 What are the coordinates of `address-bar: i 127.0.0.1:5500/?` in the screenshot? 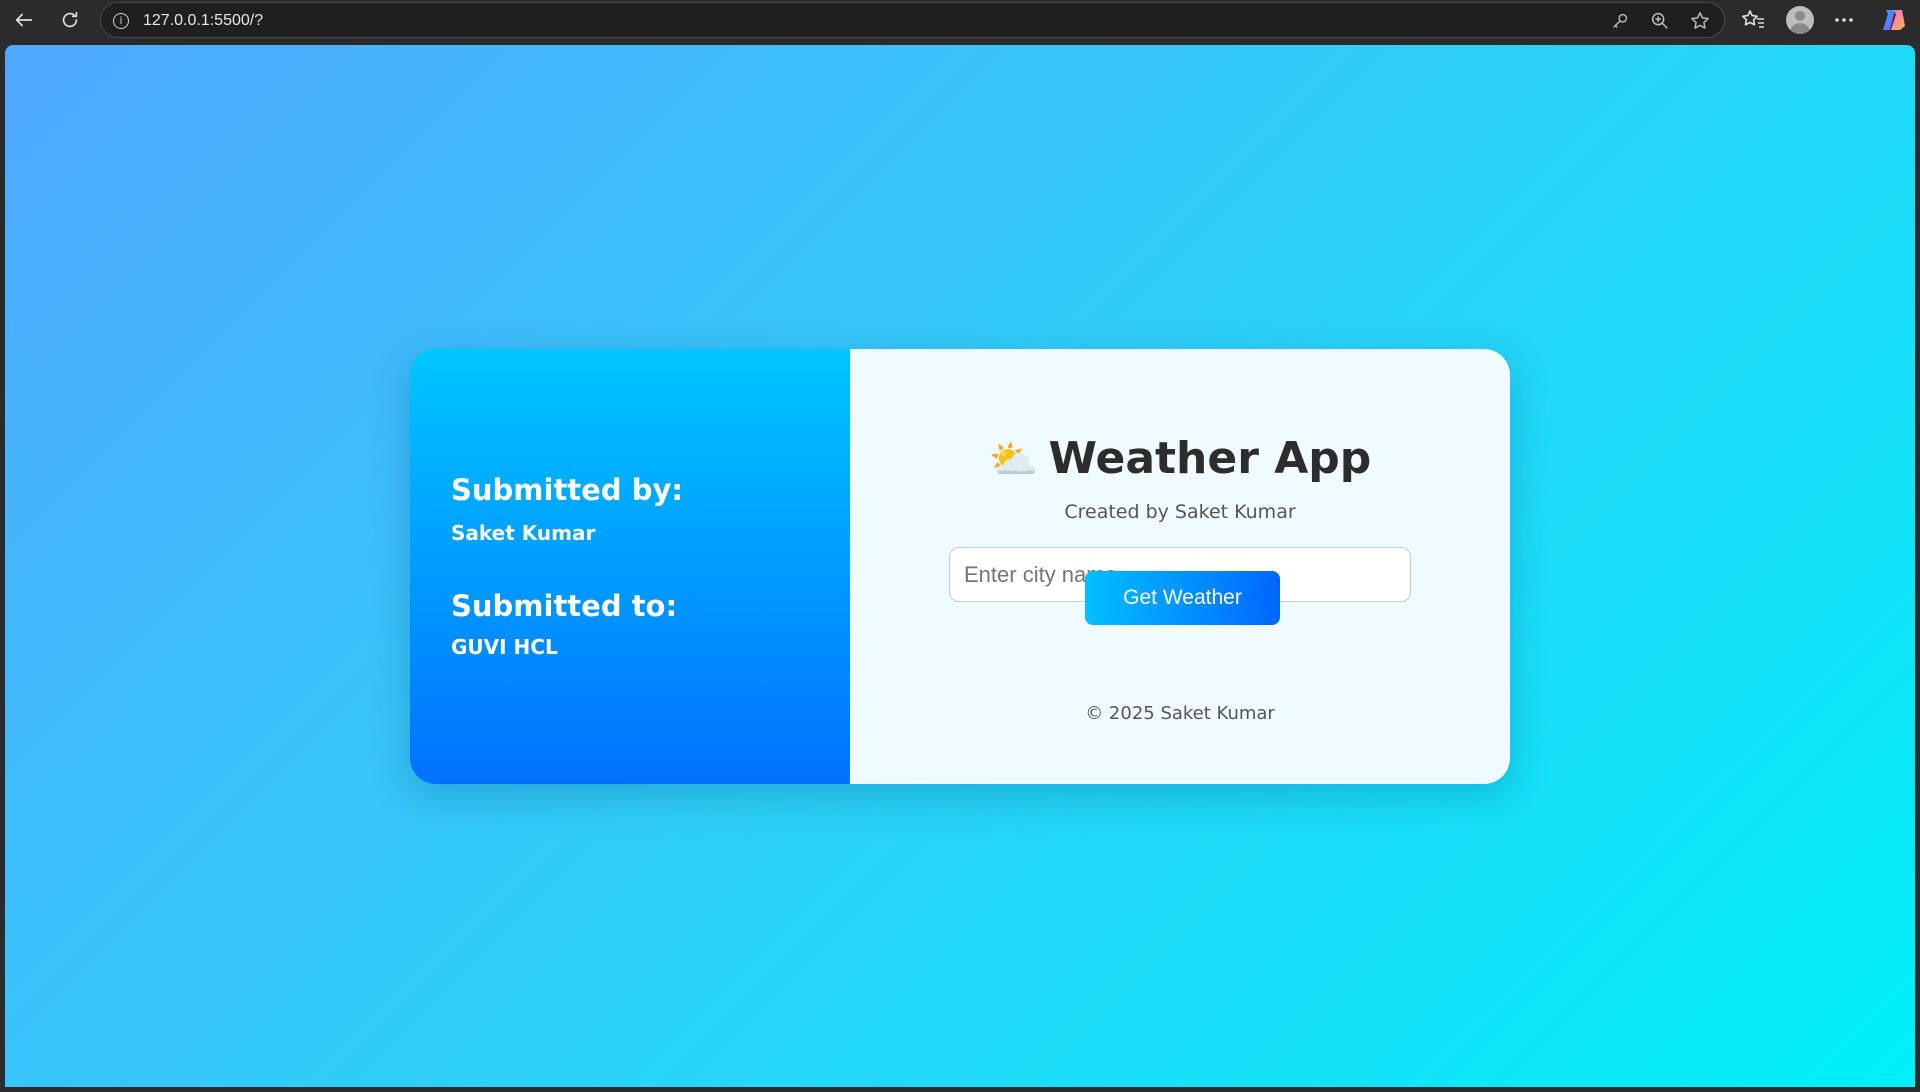 It's located at (912, 20).